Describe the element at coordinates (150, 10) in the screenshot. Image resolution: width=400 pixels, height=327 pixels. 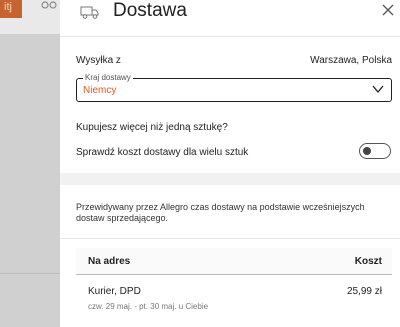
I see `drawer-title: Dostawa` at that location.